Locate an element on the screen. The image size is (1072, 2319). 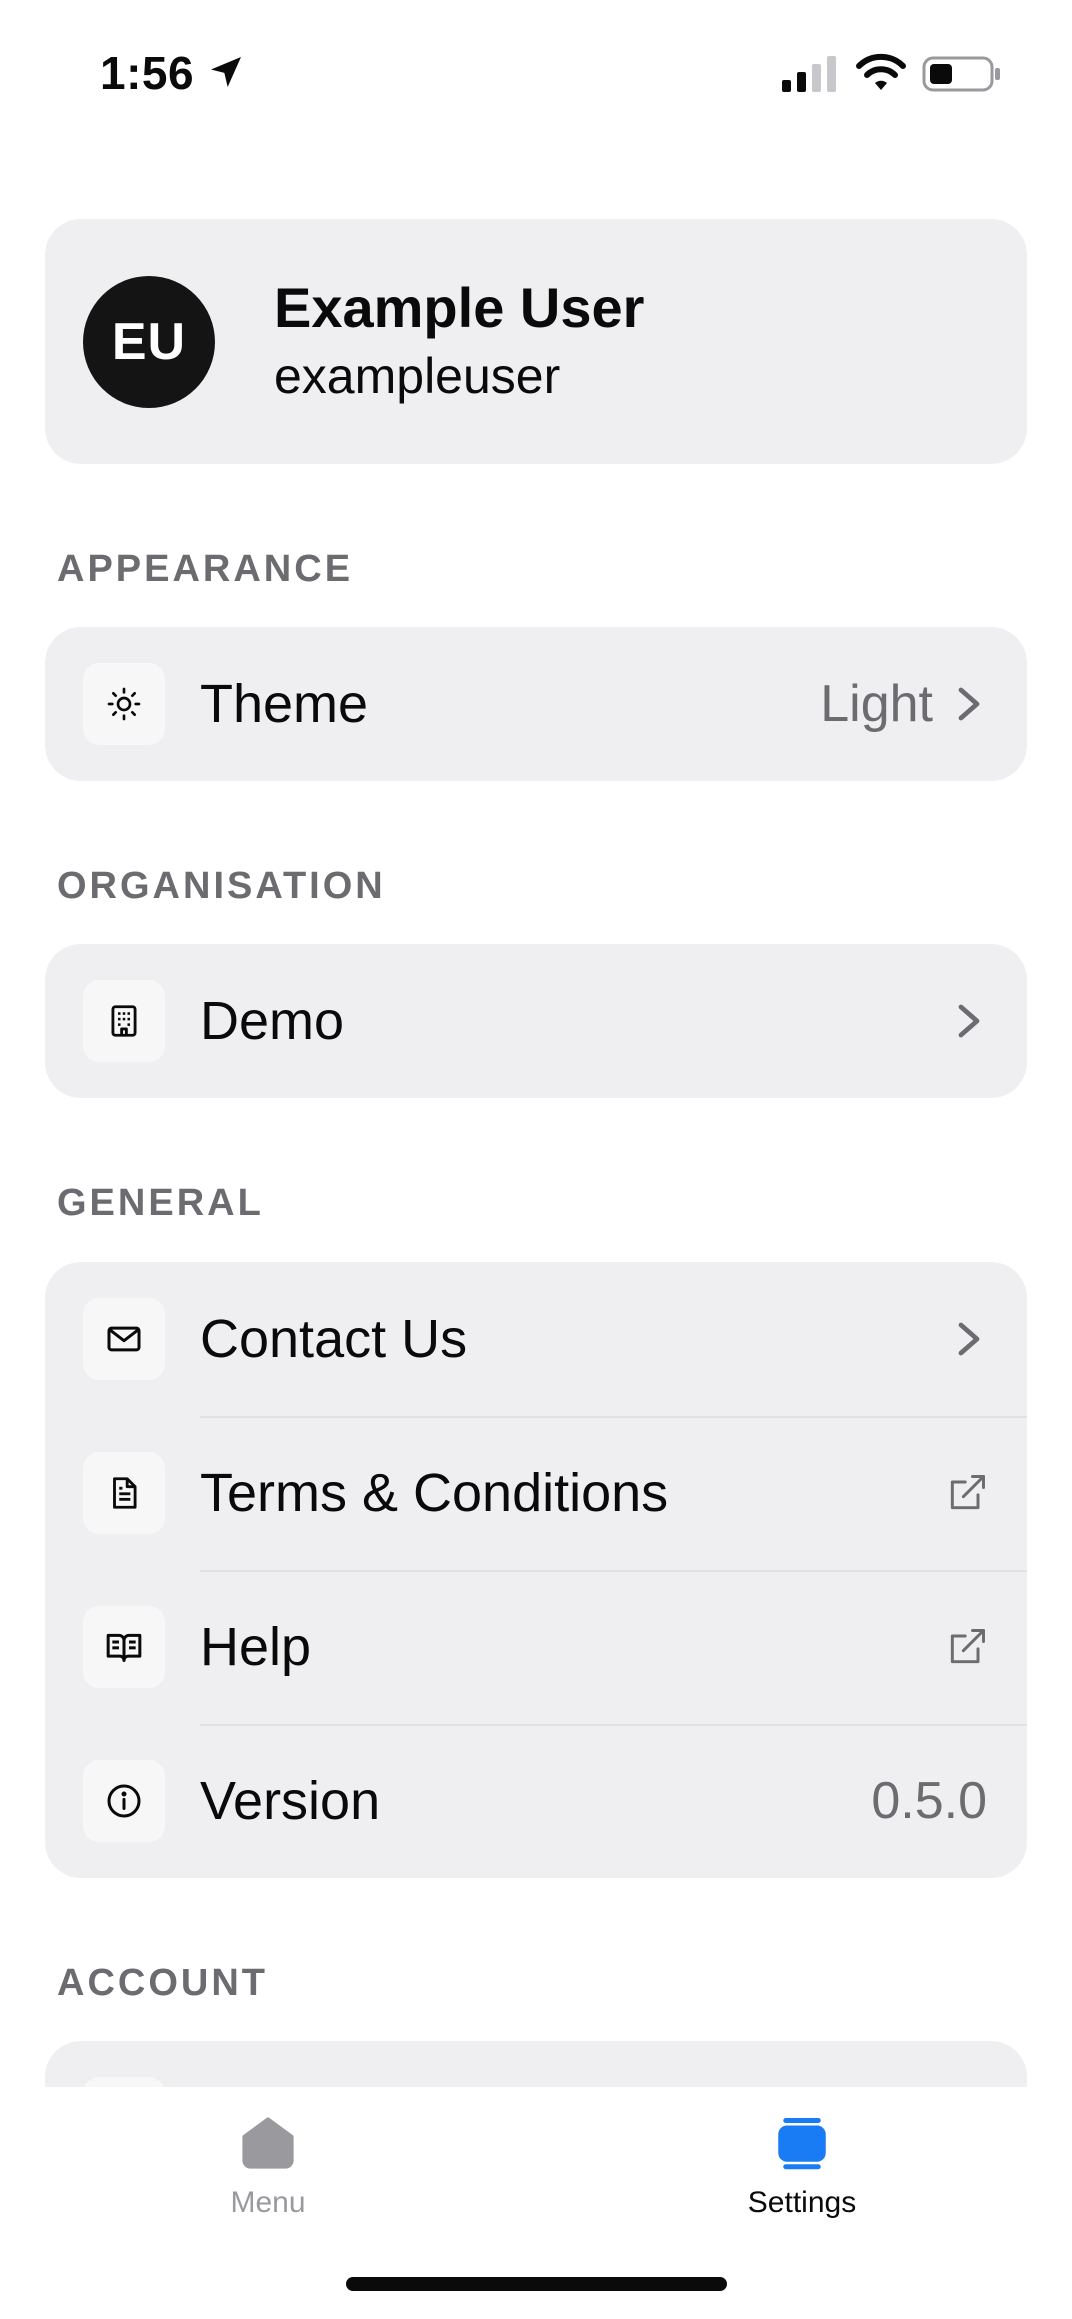
profile-name: Example User is located at coordinates (459, 307).